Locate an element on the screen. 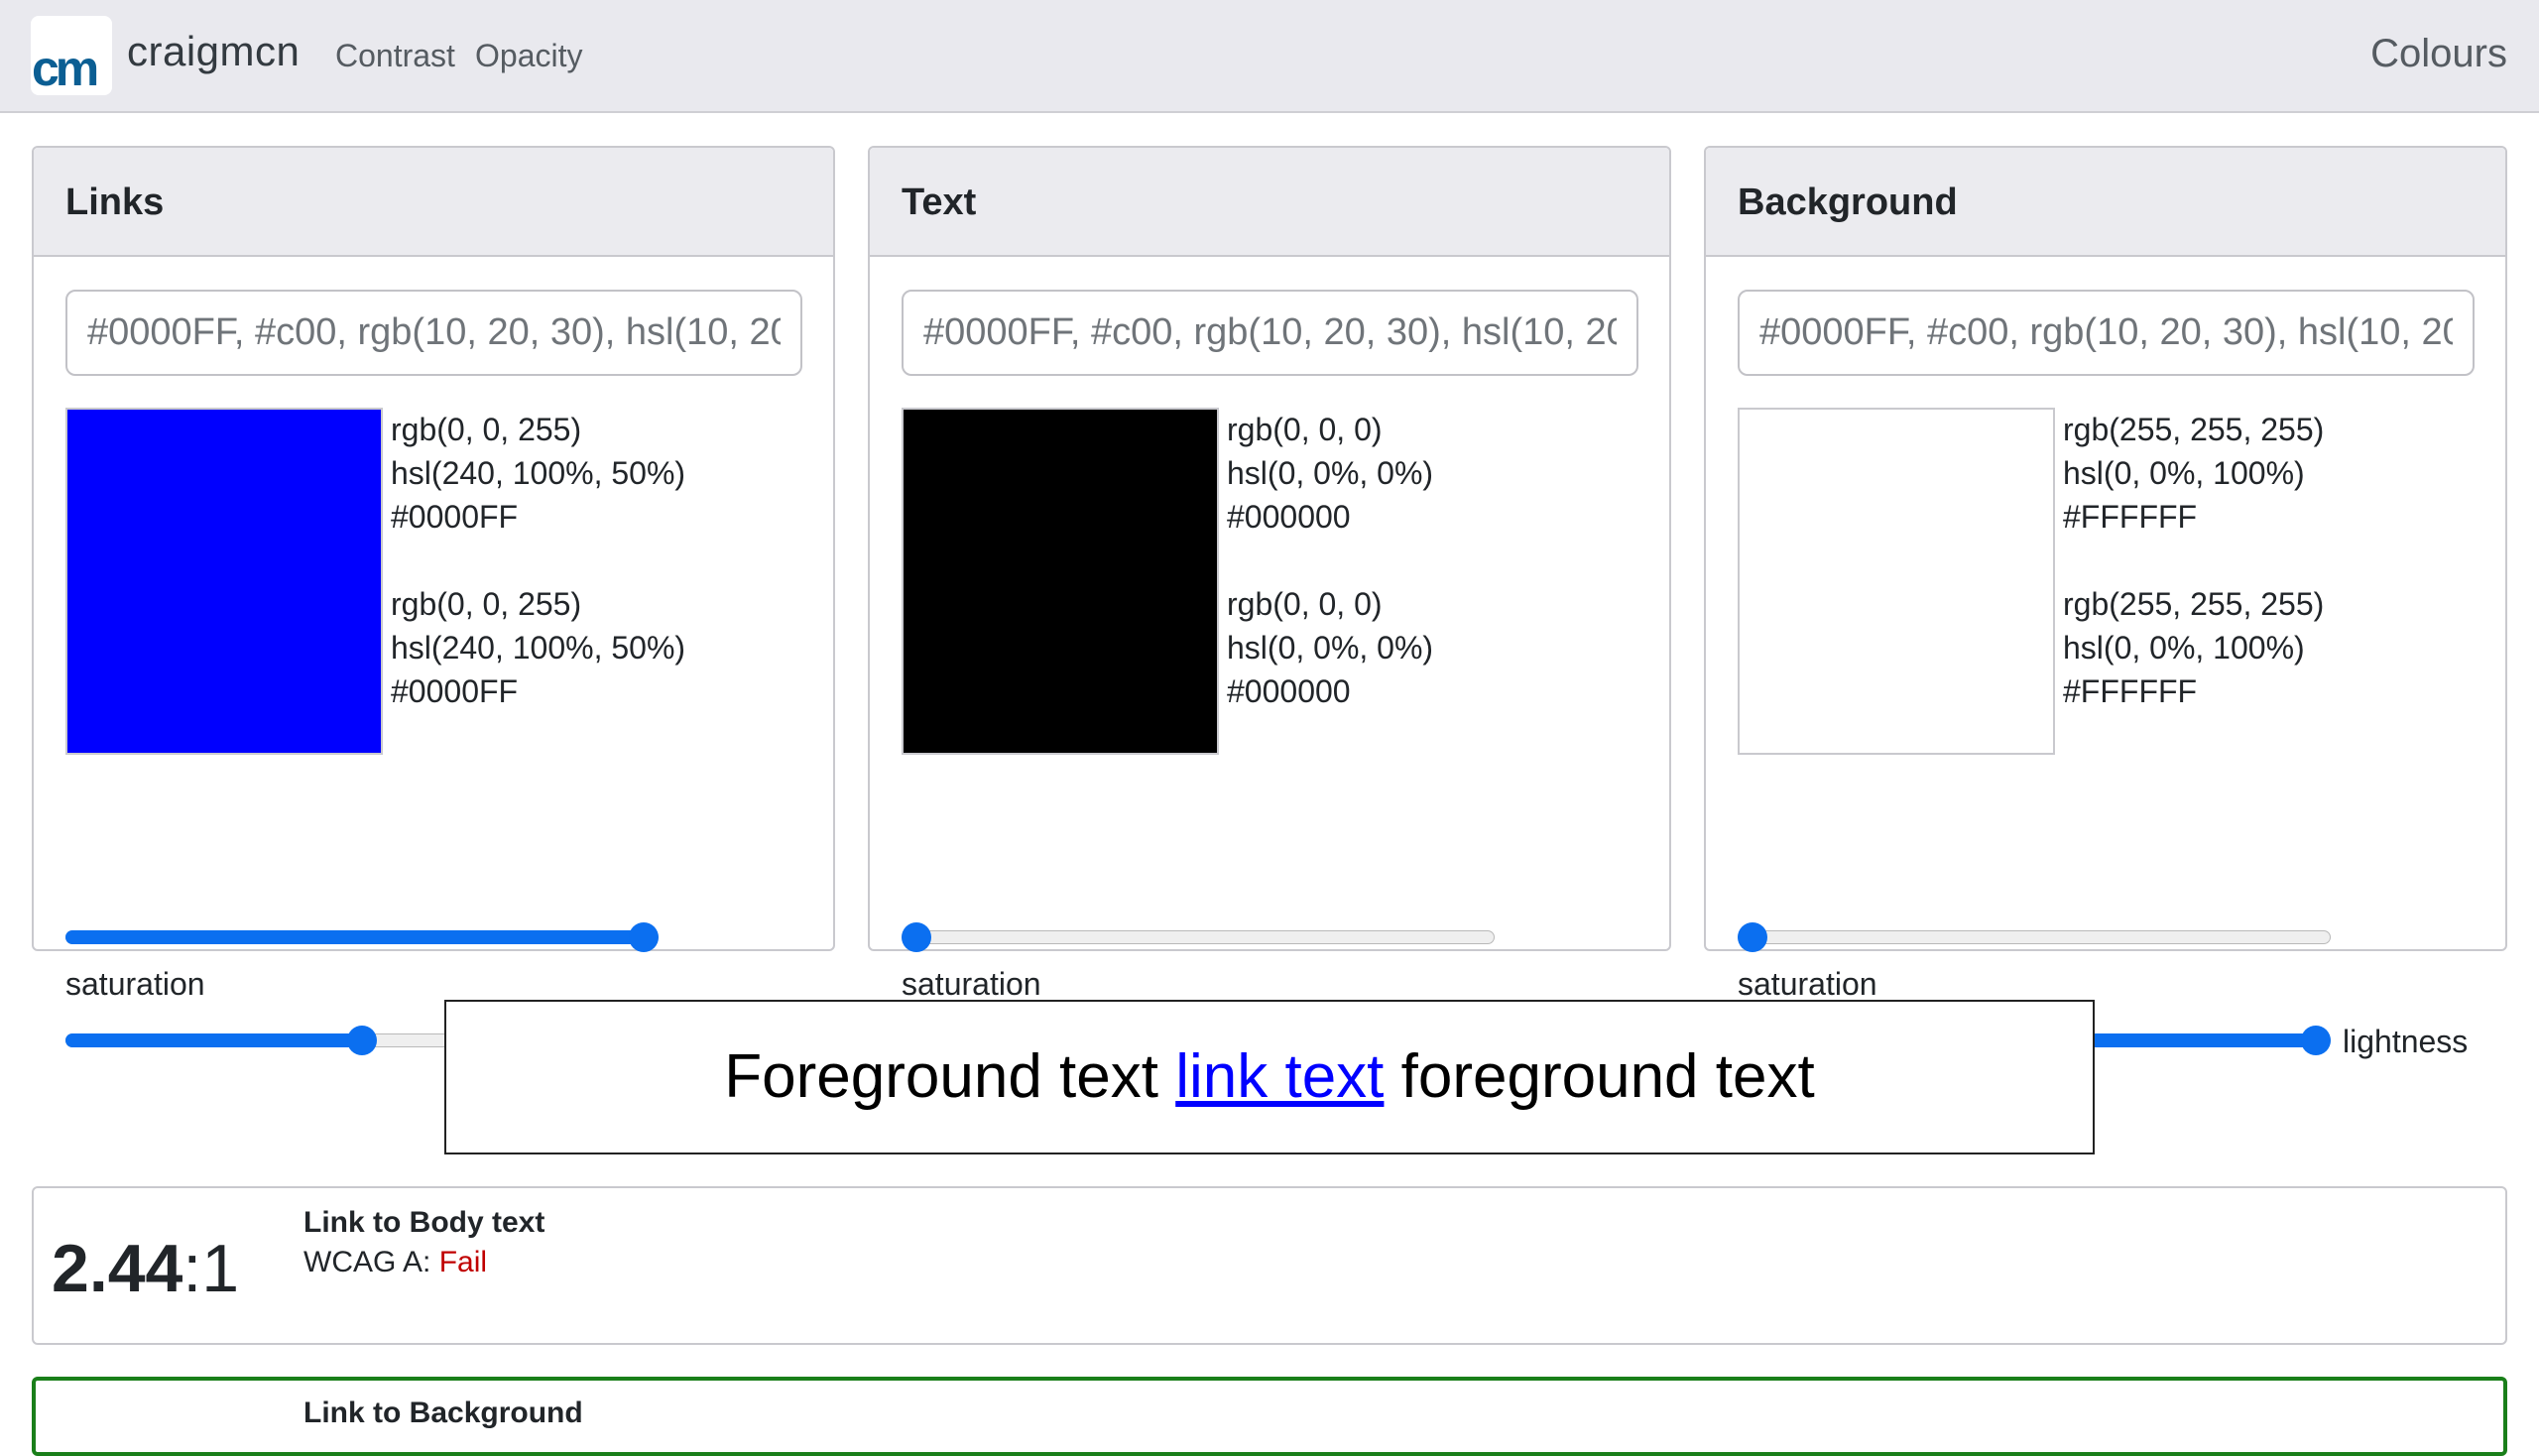  hsl-value-secondary: hsl(0, 0%, 100%) is located at coordinates (2184, 648).